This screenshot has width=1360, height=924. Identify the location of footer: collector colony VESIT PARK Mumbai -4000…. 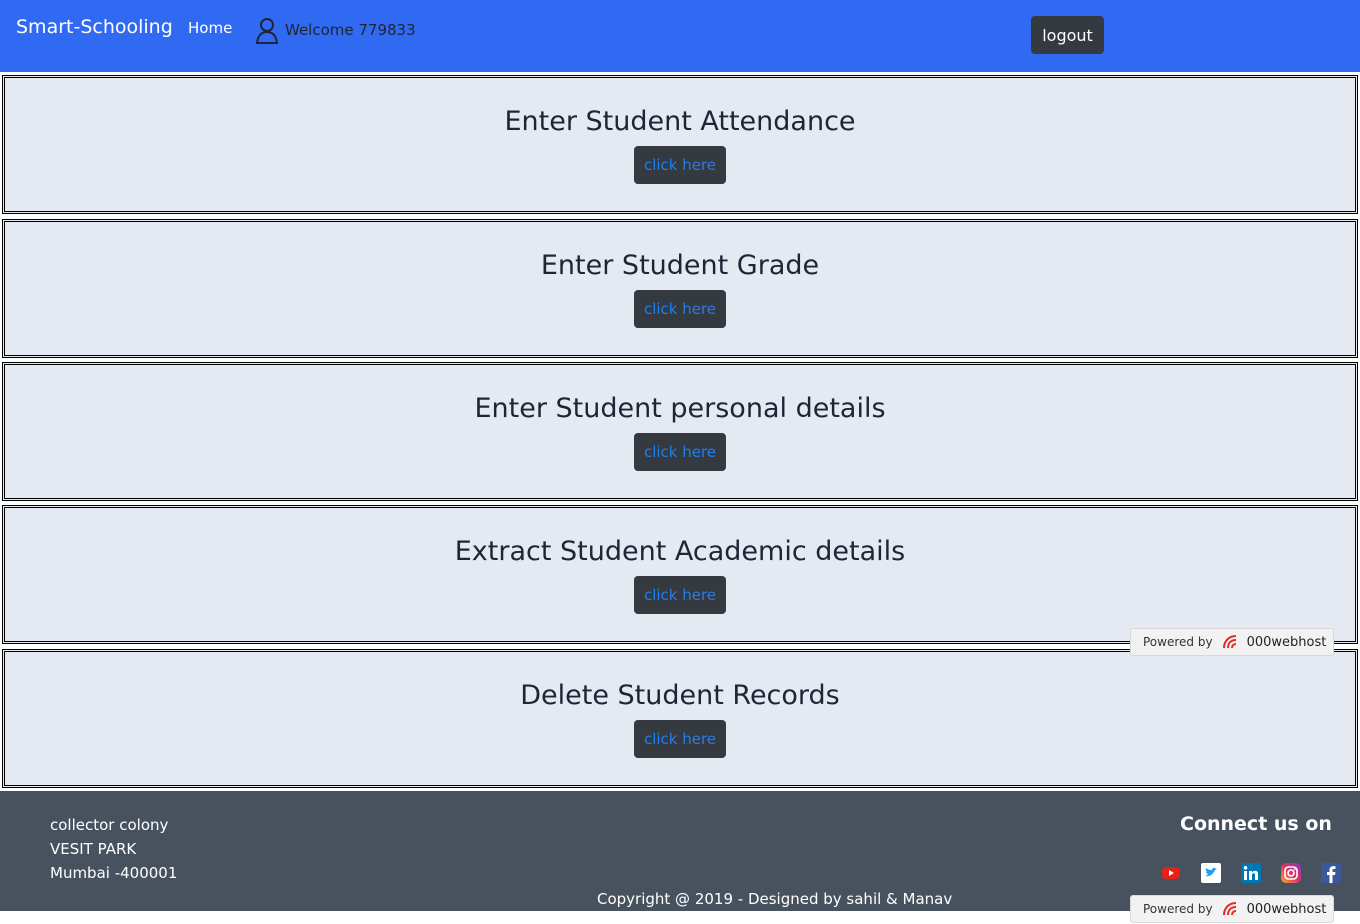
(680, 851).